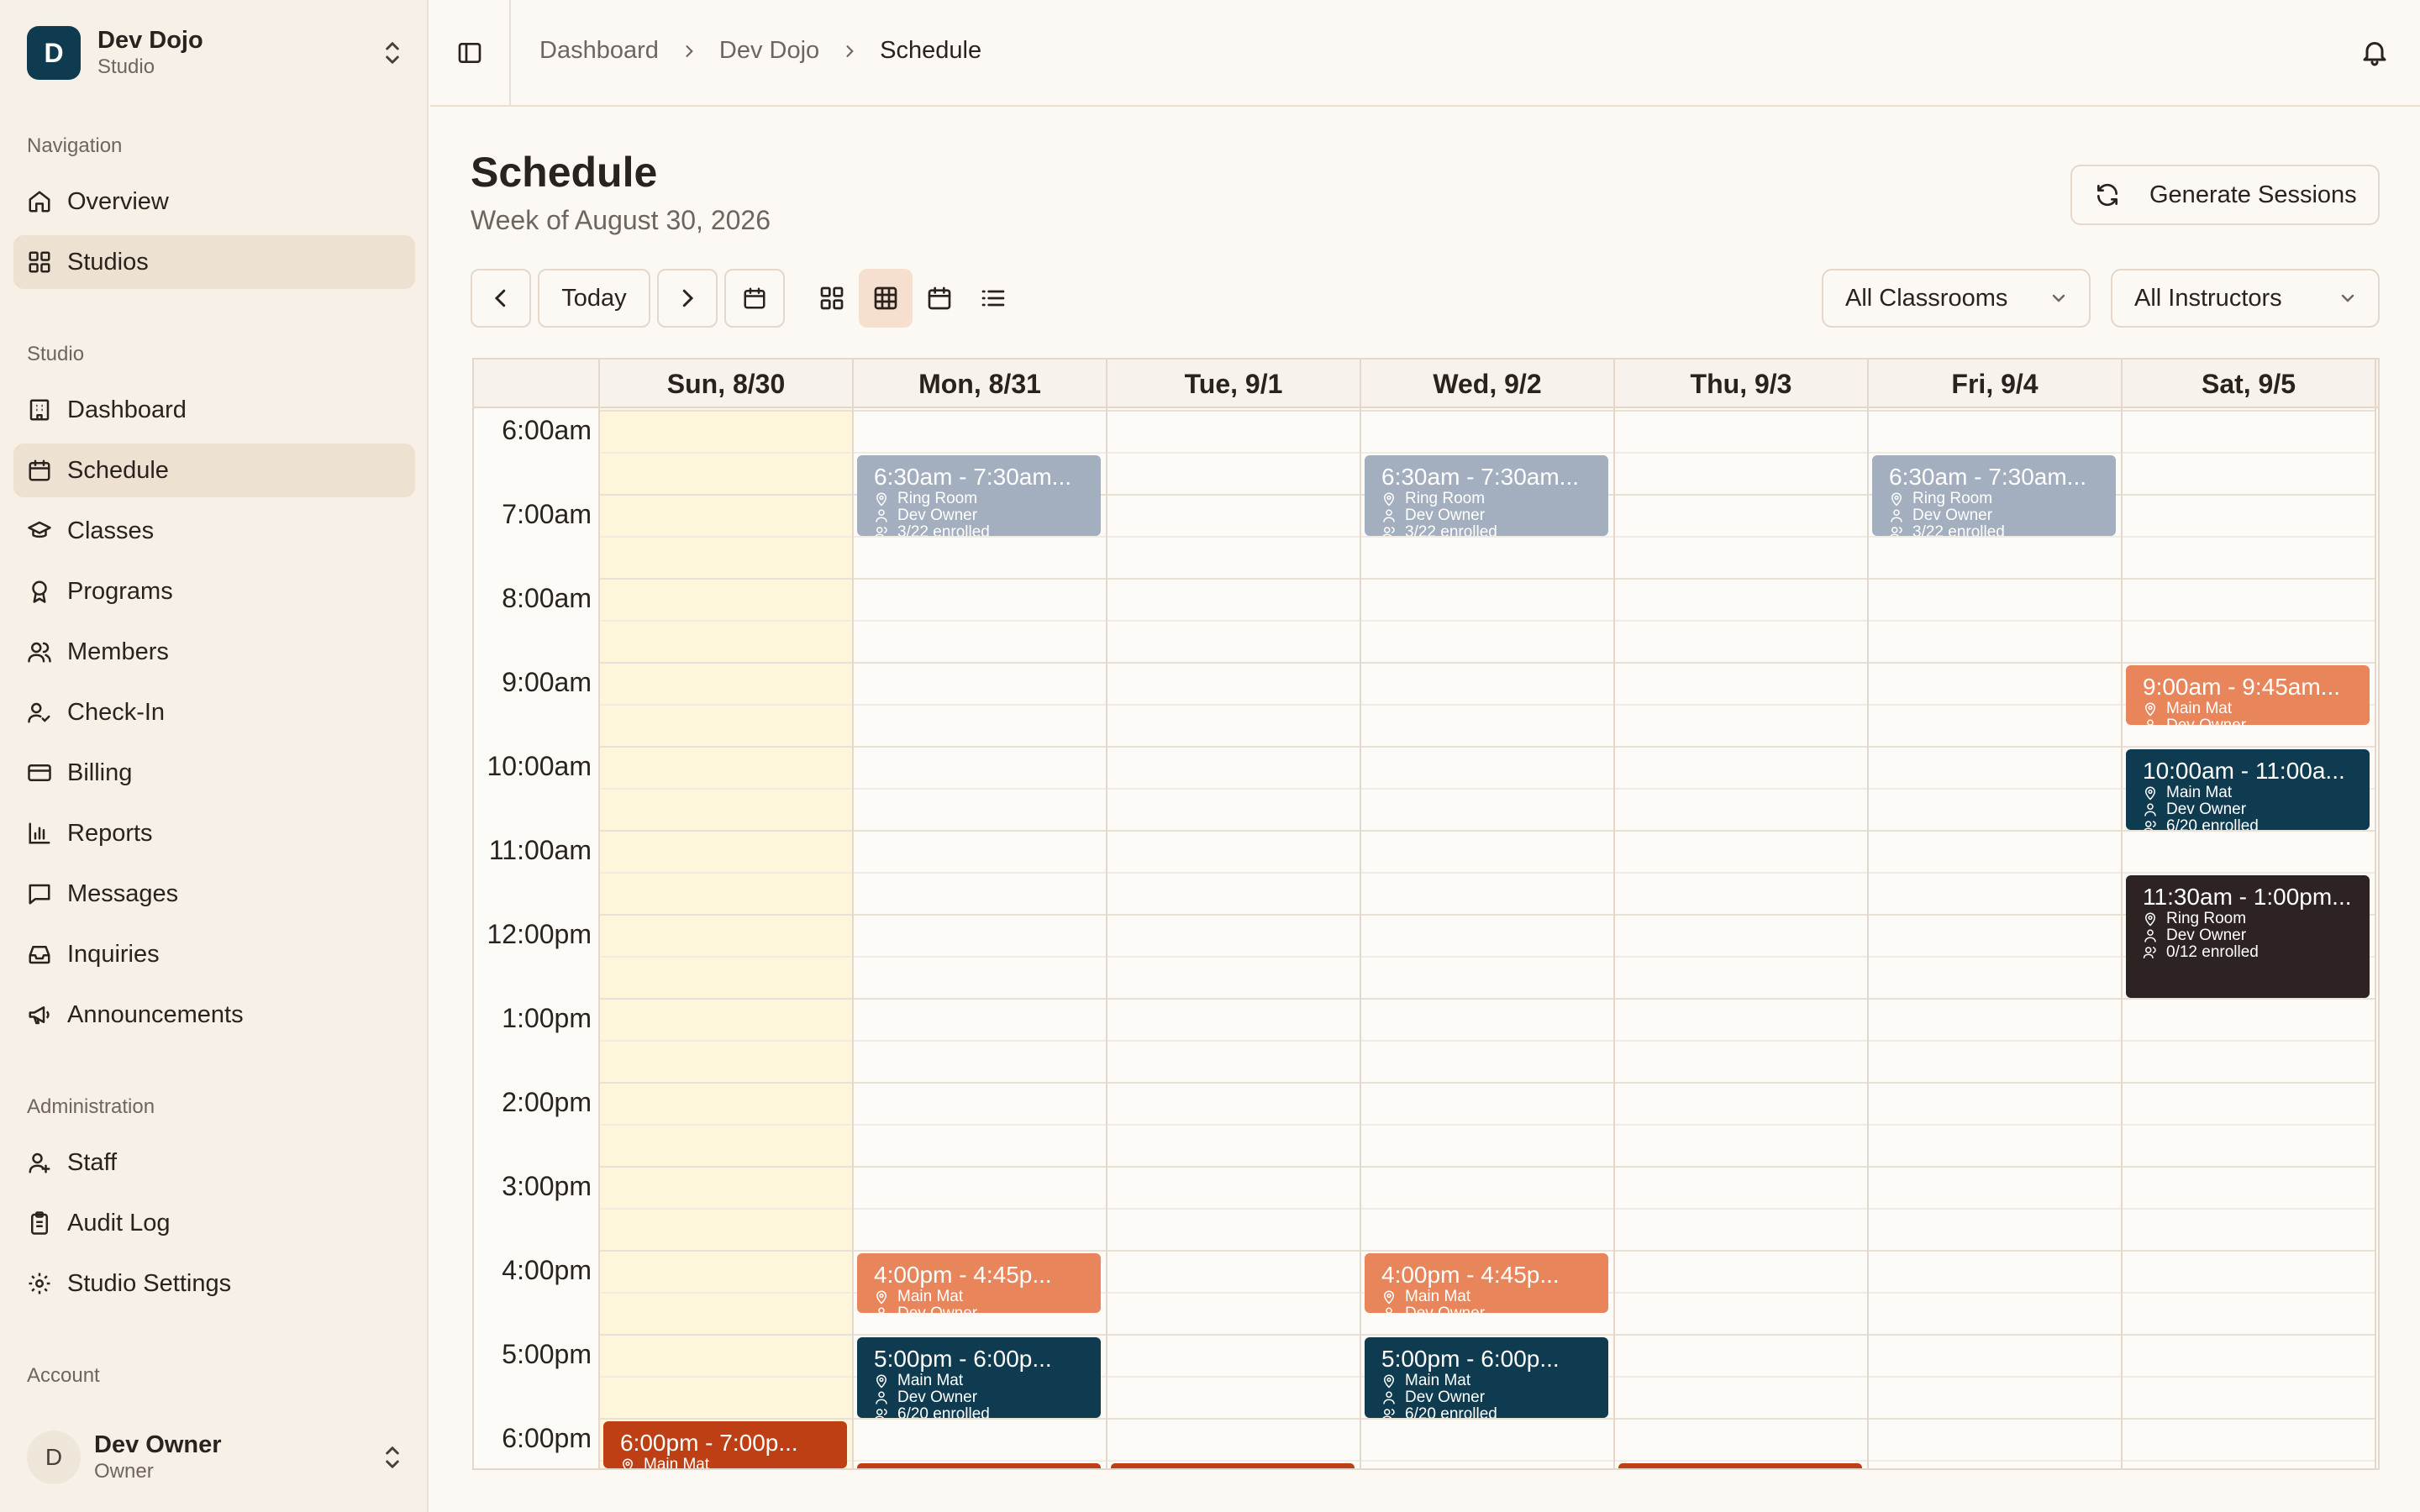  What do you see at coordinates (594, 298) in the screenshot?
I see `today-button: Today` at bounding box center [594, 298].